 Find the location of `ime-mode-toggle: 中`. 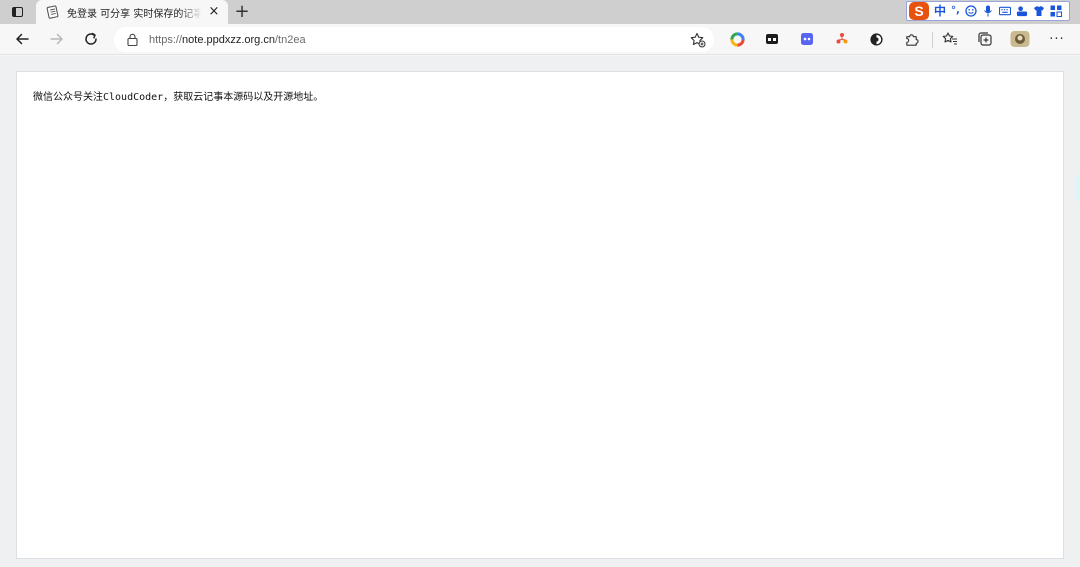

ime-mode-toggle: 中 is located at coordinates (940, 11).